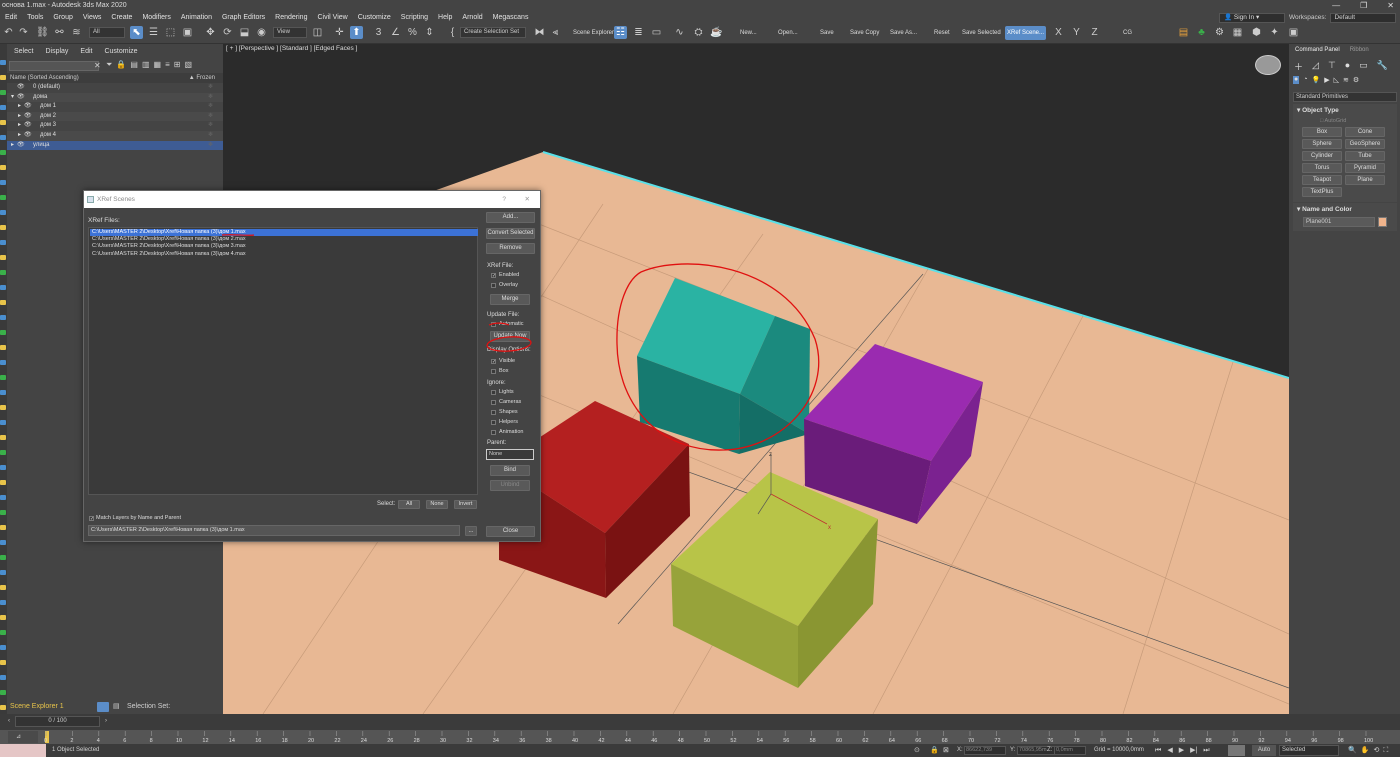 The image size is (1400, 757). Describe the element at coordinates (985, 750) in the screenshot. I see `x-coord-field: 86622,739` at that location.